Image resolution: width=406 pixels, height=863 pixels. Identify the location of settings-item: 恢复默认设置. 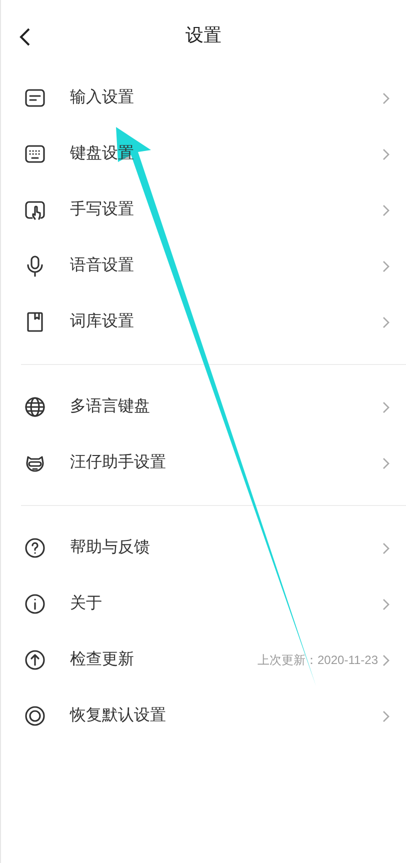
(203, 716).